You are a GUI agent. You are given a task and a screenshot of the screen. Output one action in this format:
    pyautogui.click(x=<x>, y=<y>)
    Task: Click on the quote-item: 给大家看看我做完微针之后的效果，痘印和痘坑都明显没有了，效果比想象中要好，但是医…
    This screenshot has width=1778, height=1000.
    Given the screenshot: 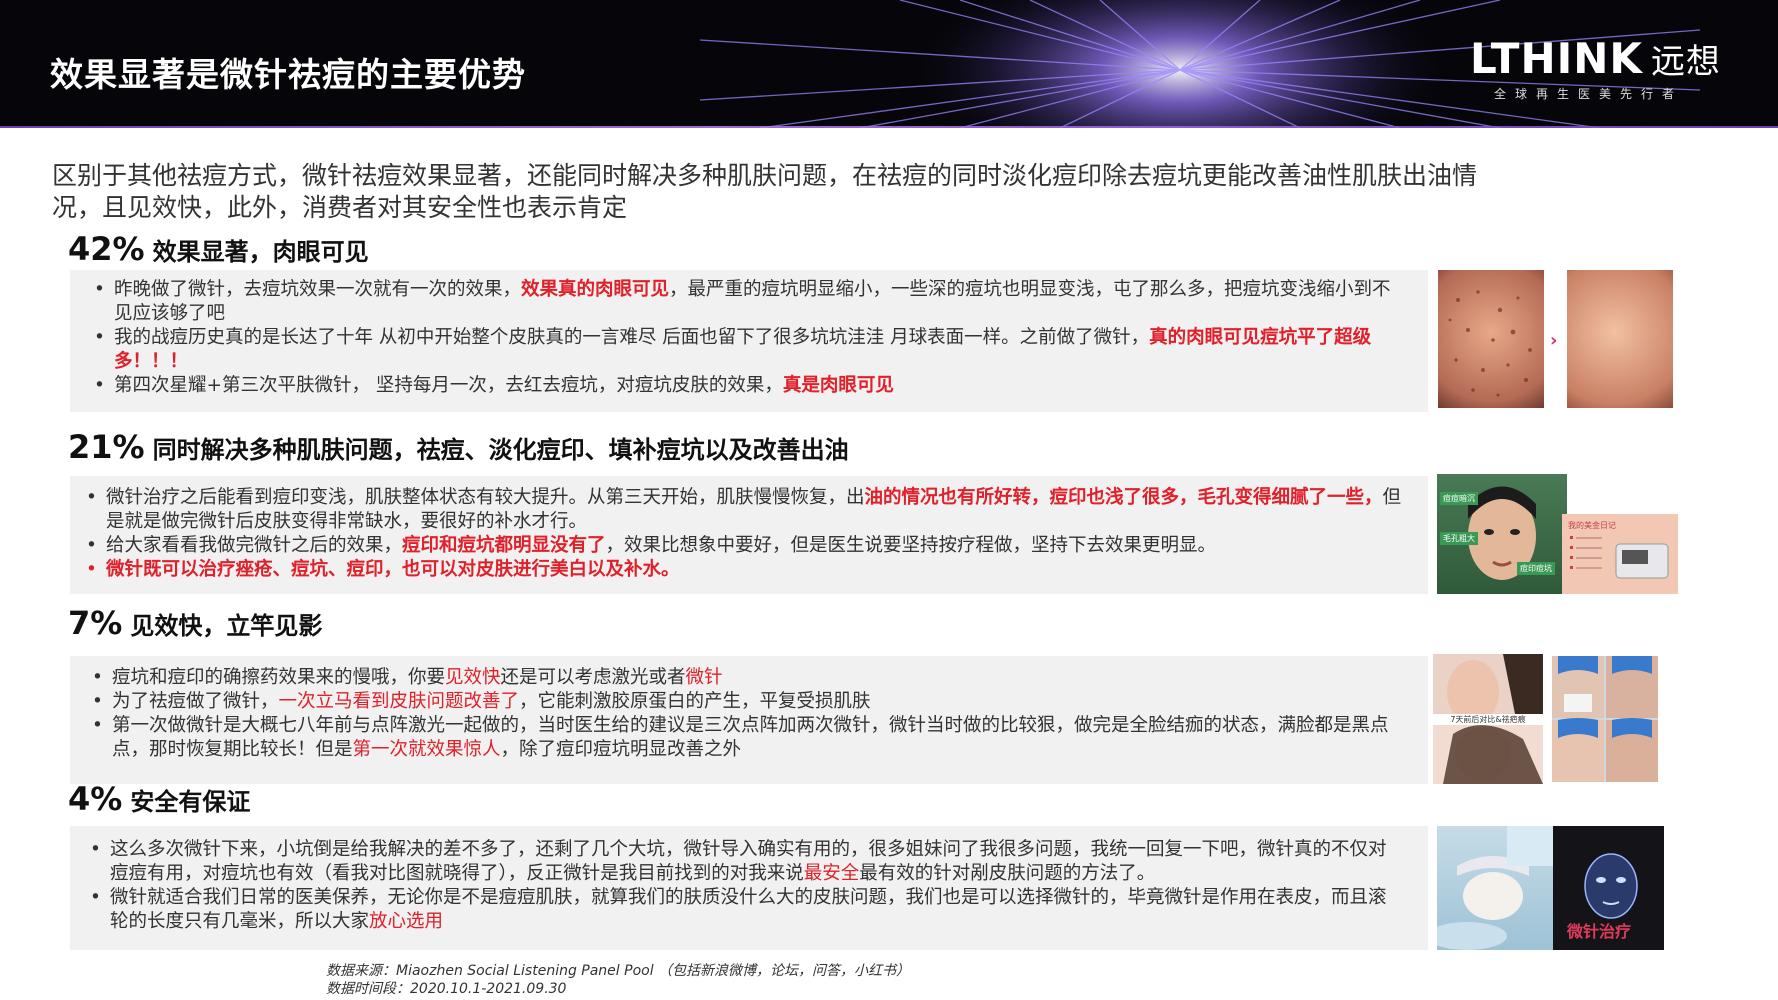 What is the action you would take?
    pyautogui.click(x=742, y=546)
    